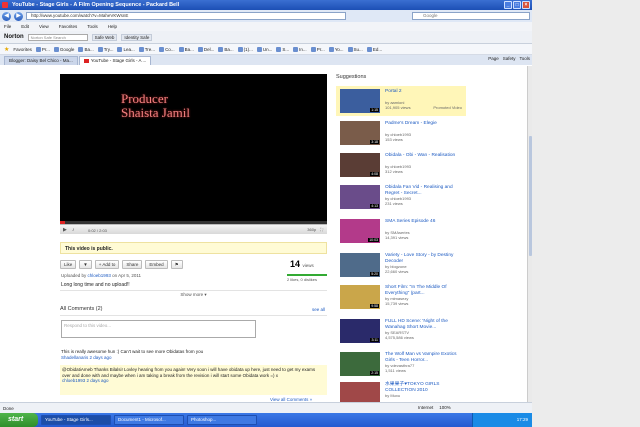 Image resolution: width=640 pixels, height=427 pixels. Describe the element at coordinates (360, 392) in the screenshot. I see `video-thumbnail` at that location.